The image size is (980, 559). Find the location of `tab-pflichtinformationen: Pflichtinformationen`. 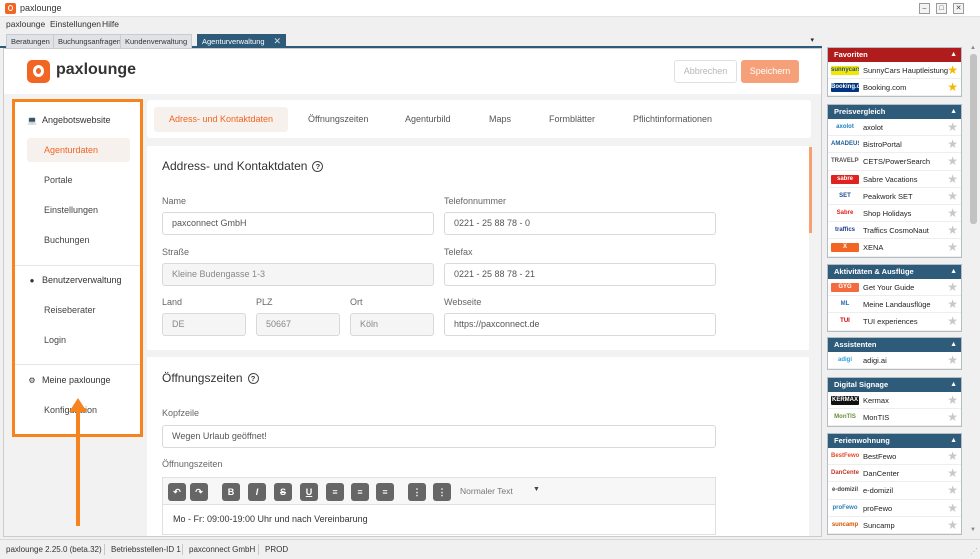

tab-pflichtinformationen: Pflichtinformationen is located at coordinates (672, 119).